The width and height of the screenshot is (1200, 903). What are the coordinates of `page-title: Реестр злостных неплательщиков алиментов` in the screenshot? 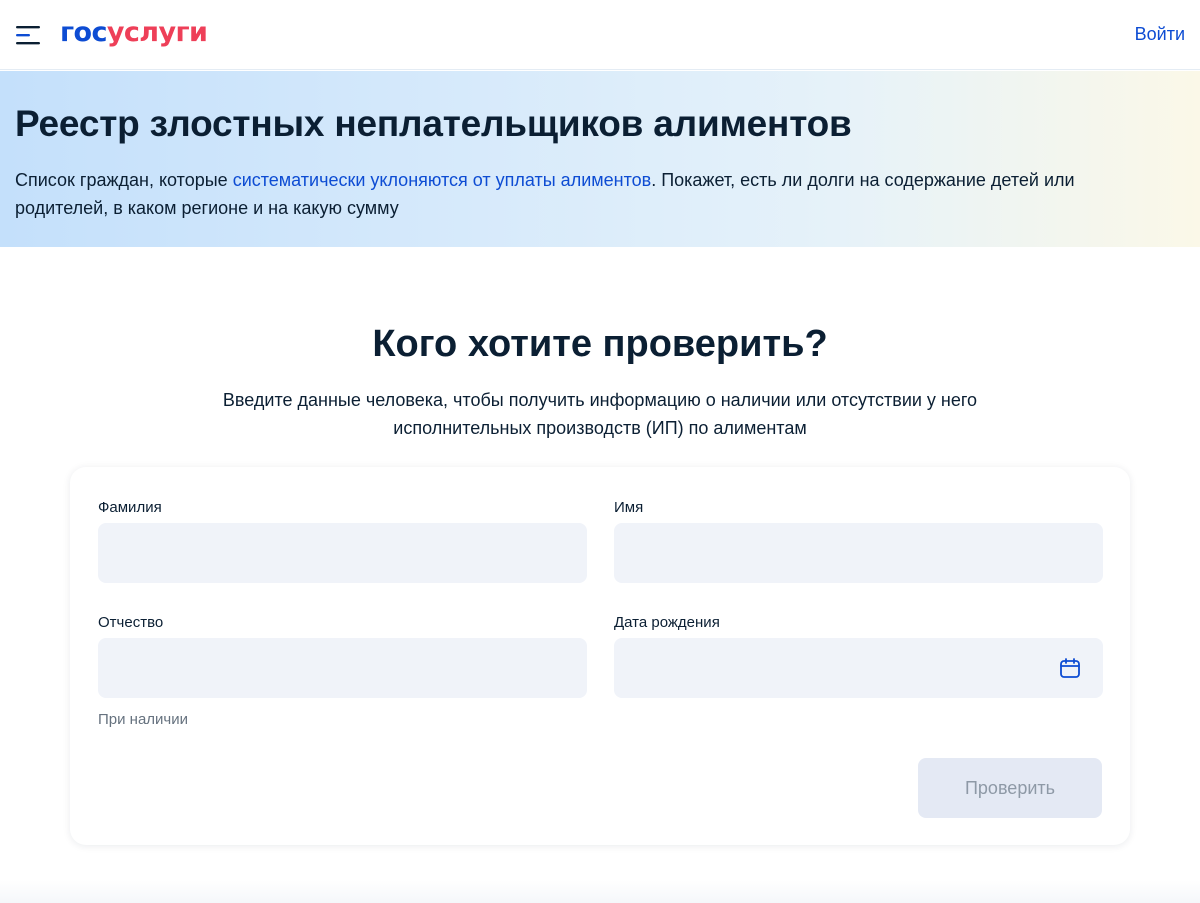 It's located at (433, 123).